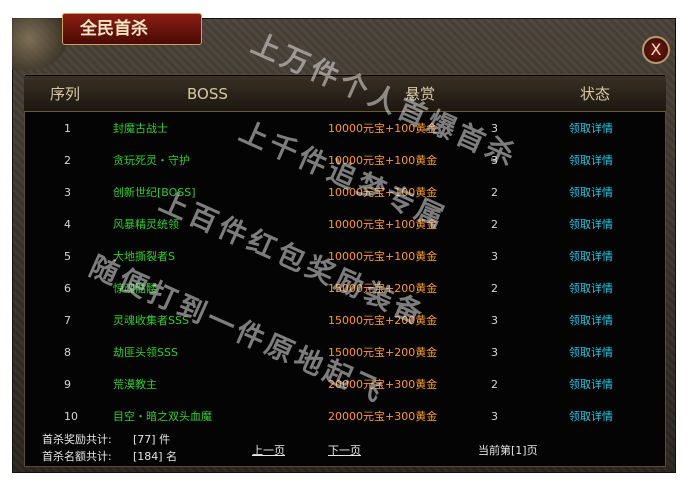 Image resolution: width=690 pixels, height=495 pixels. I want to click on row-index: 7, so click(67, 320).